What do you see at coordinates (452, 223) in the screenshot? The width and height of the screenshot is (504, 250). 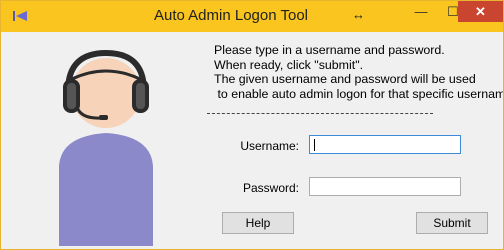 I see `submit-button: Submit` at bounding box center [452, 223].